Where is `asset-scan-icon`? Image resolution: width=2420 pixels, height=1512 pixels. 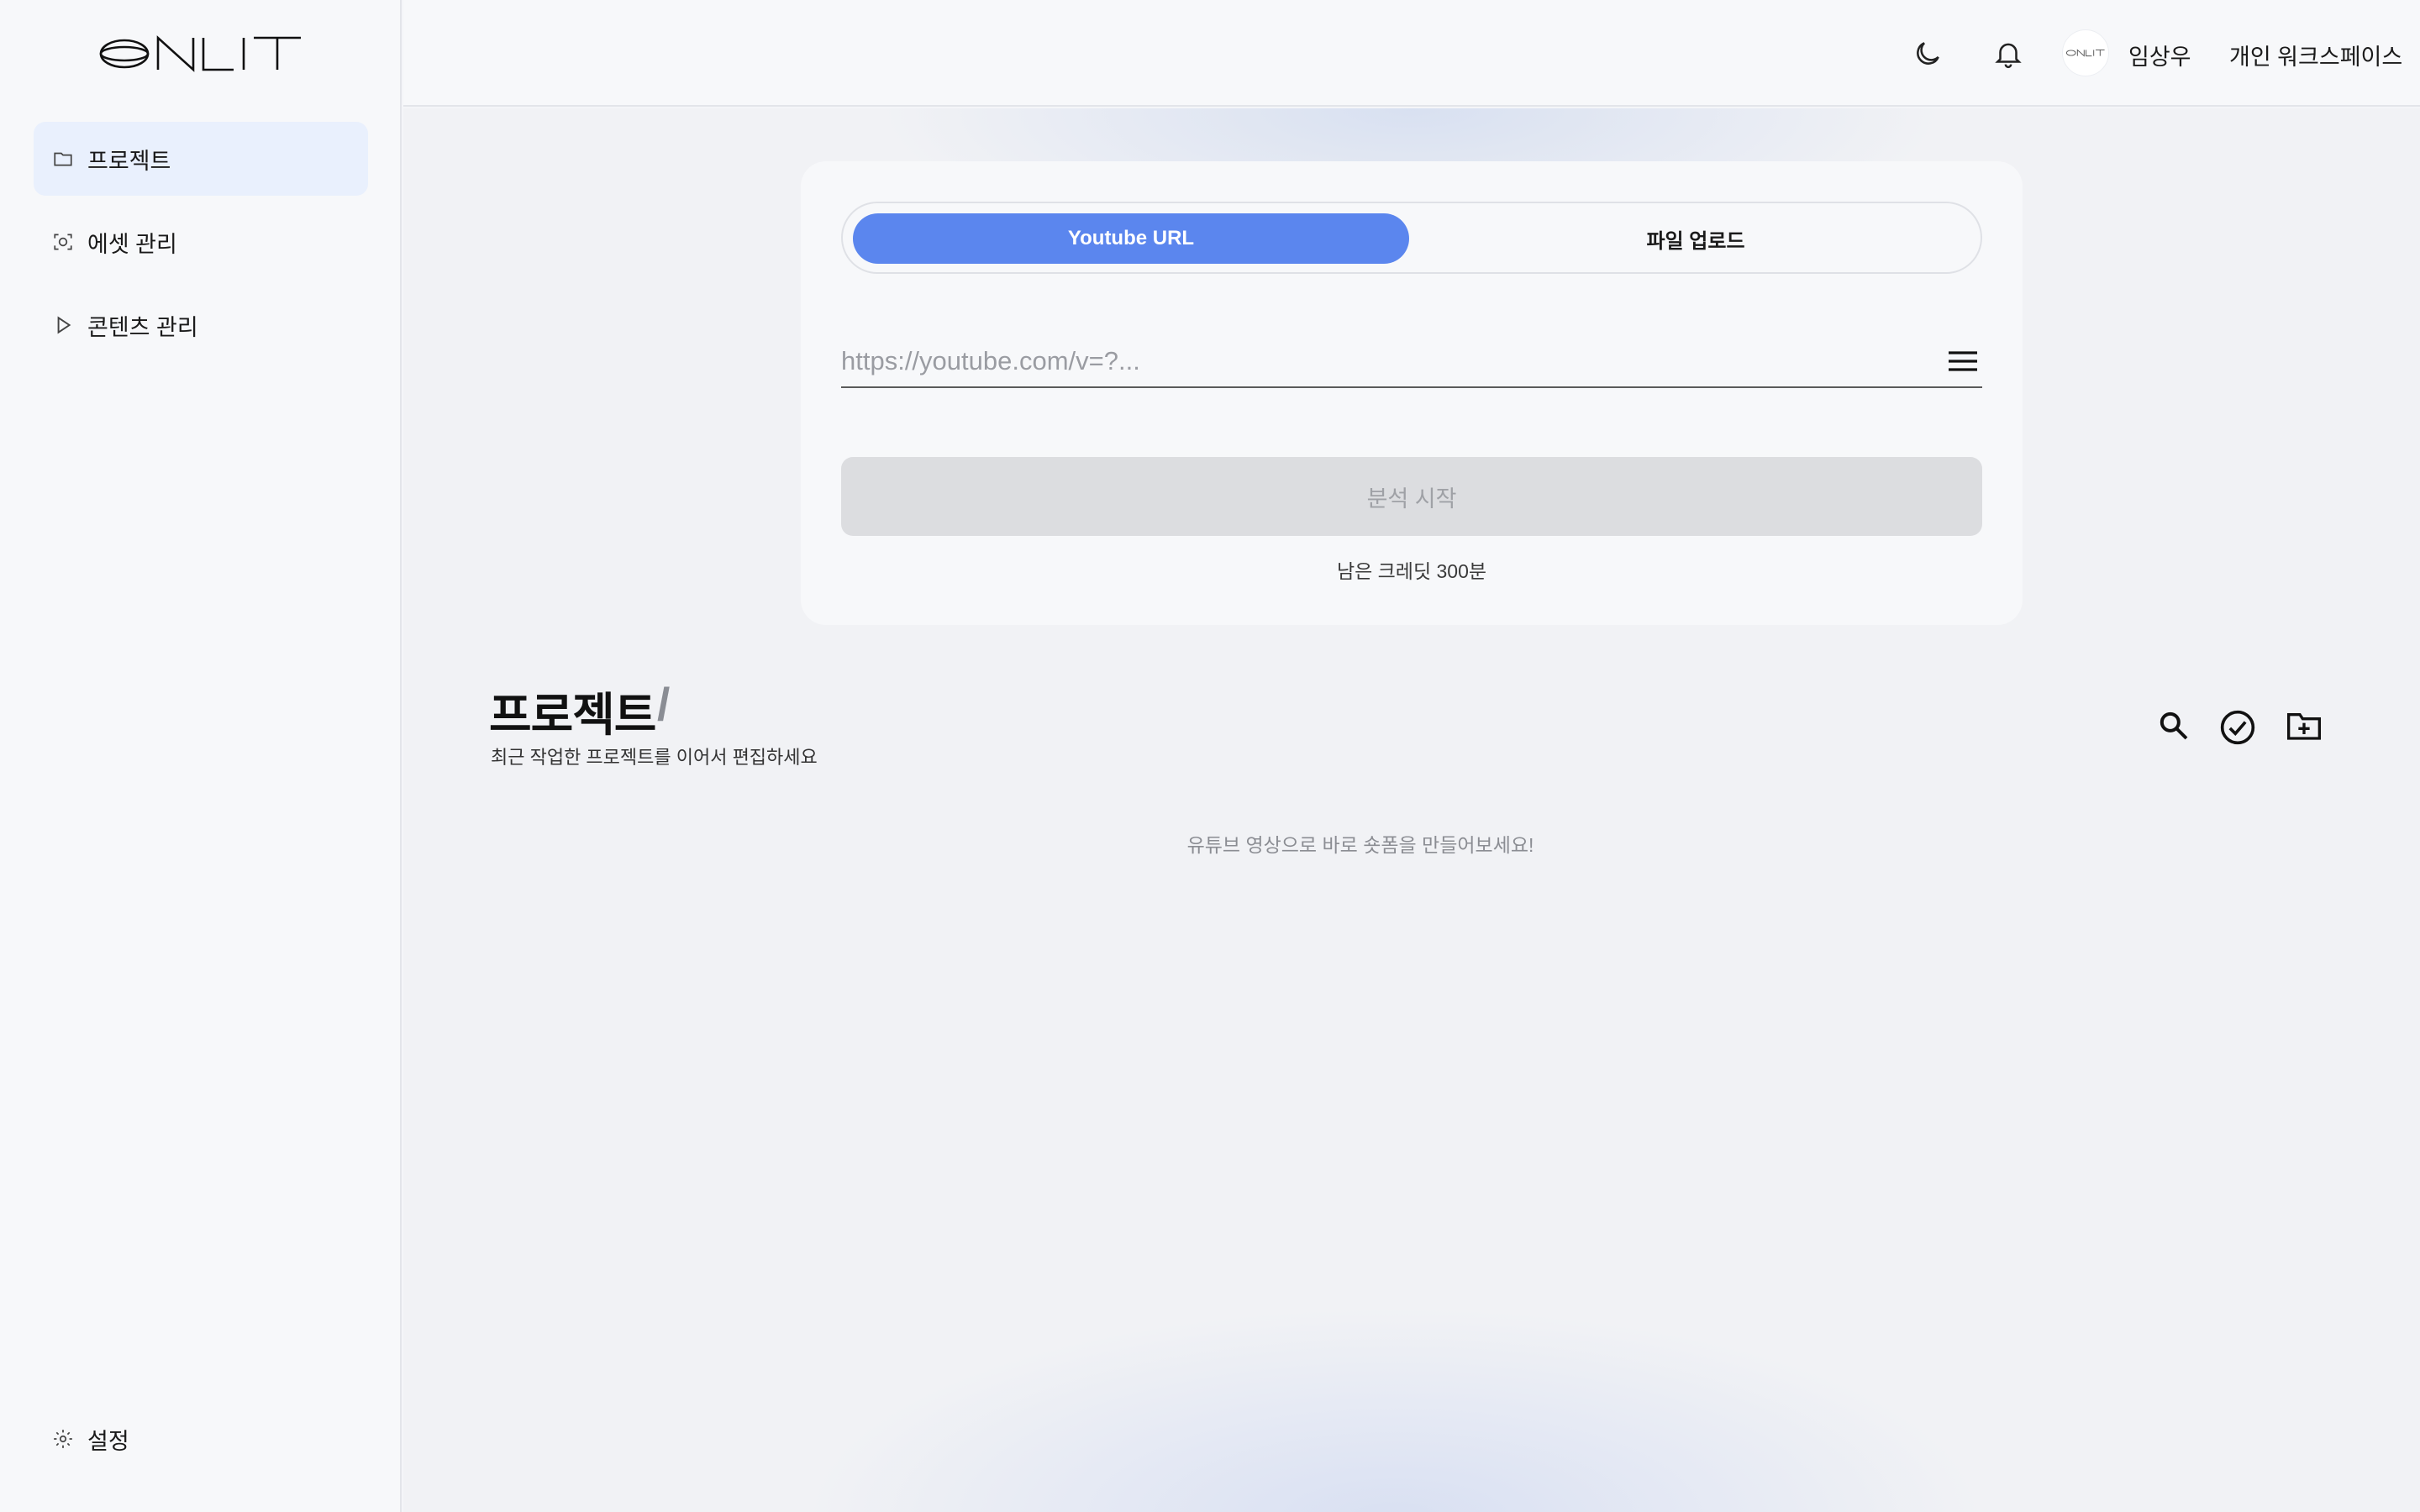 asset-scan-icon is located at coordinates (63, 242).